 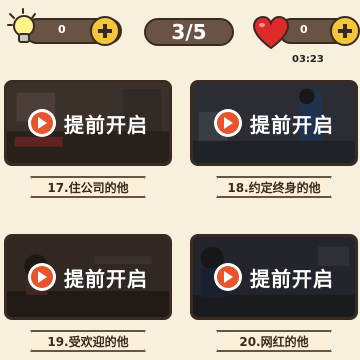 I want to click on episode-title-19: 19.受欢迎的他, so click(x=88, y=341).